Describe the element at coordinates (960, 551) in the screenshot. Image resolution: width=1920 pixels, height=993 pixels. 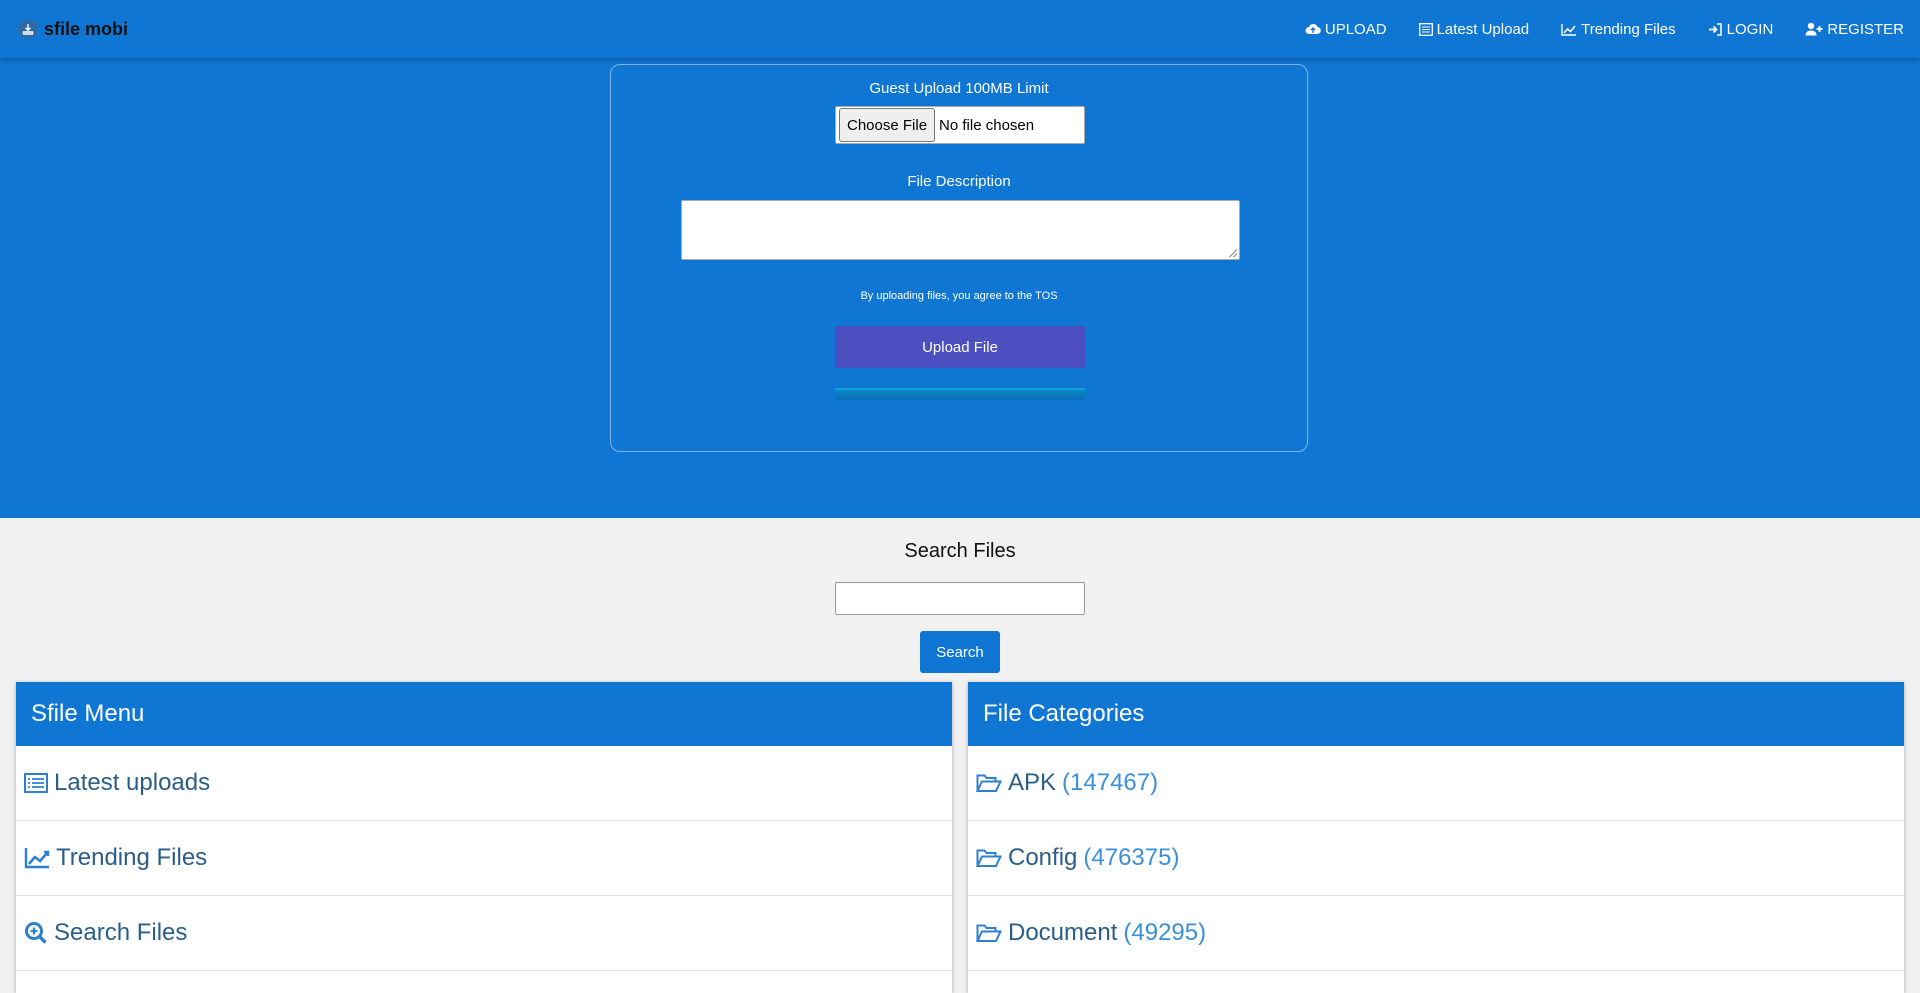
I see `search-title: Search Files` at that location.